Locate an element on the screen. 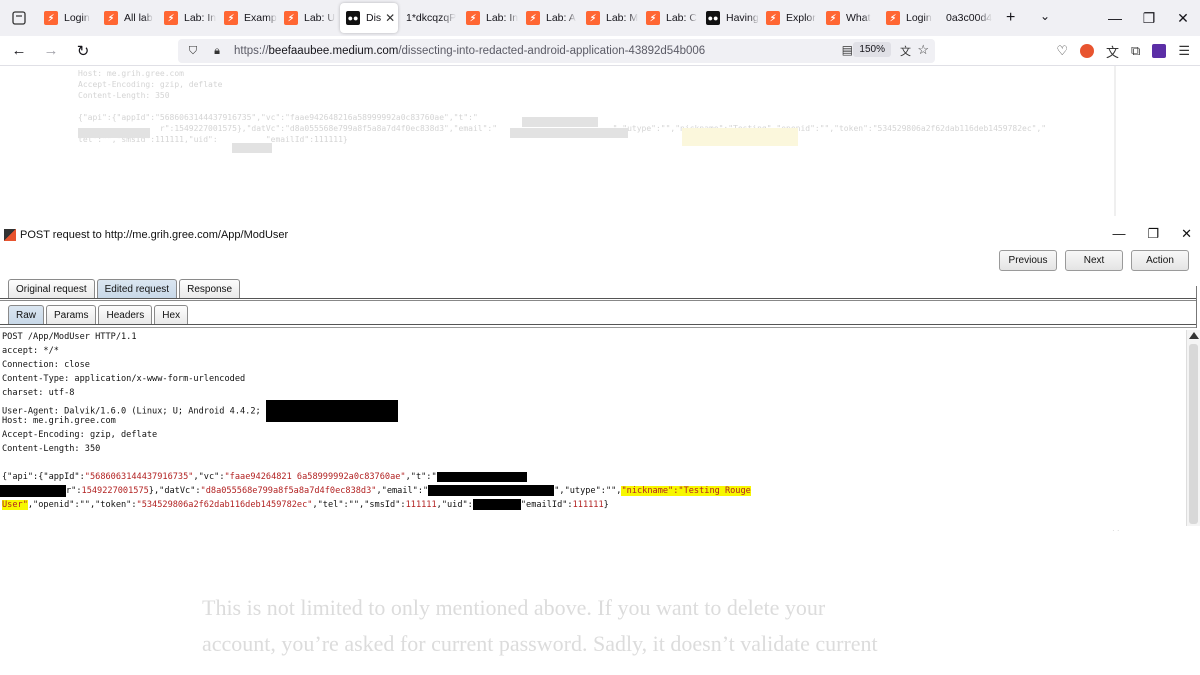 The image size is (1200, 675). restore-icon: ❐ is located at coordinates (1149, 18).